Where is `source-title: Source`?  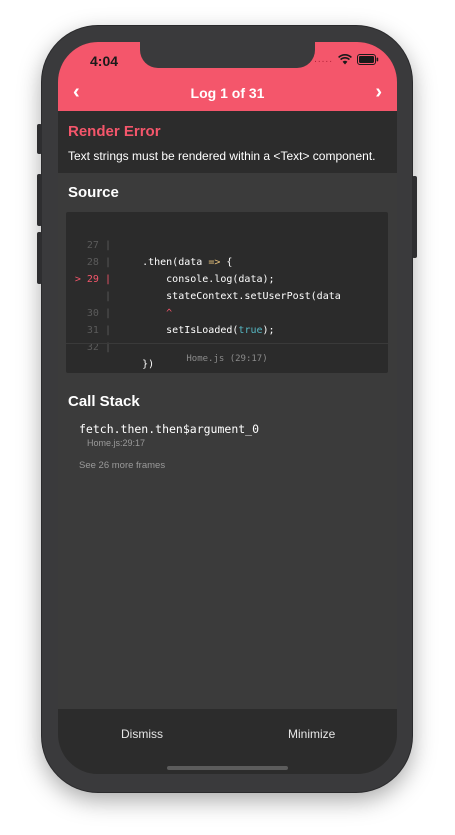 source-title: Source is located at coordinates (93, 192).